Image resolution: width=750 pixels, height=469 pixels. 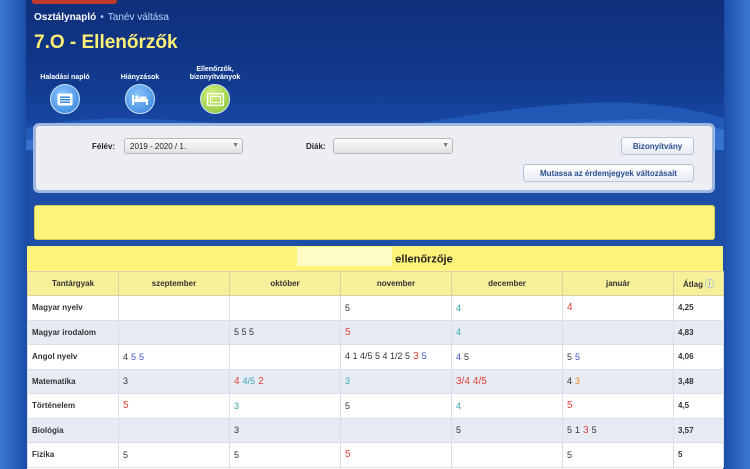 I want to click on average-cell: 5, so click(x=698, y=455).